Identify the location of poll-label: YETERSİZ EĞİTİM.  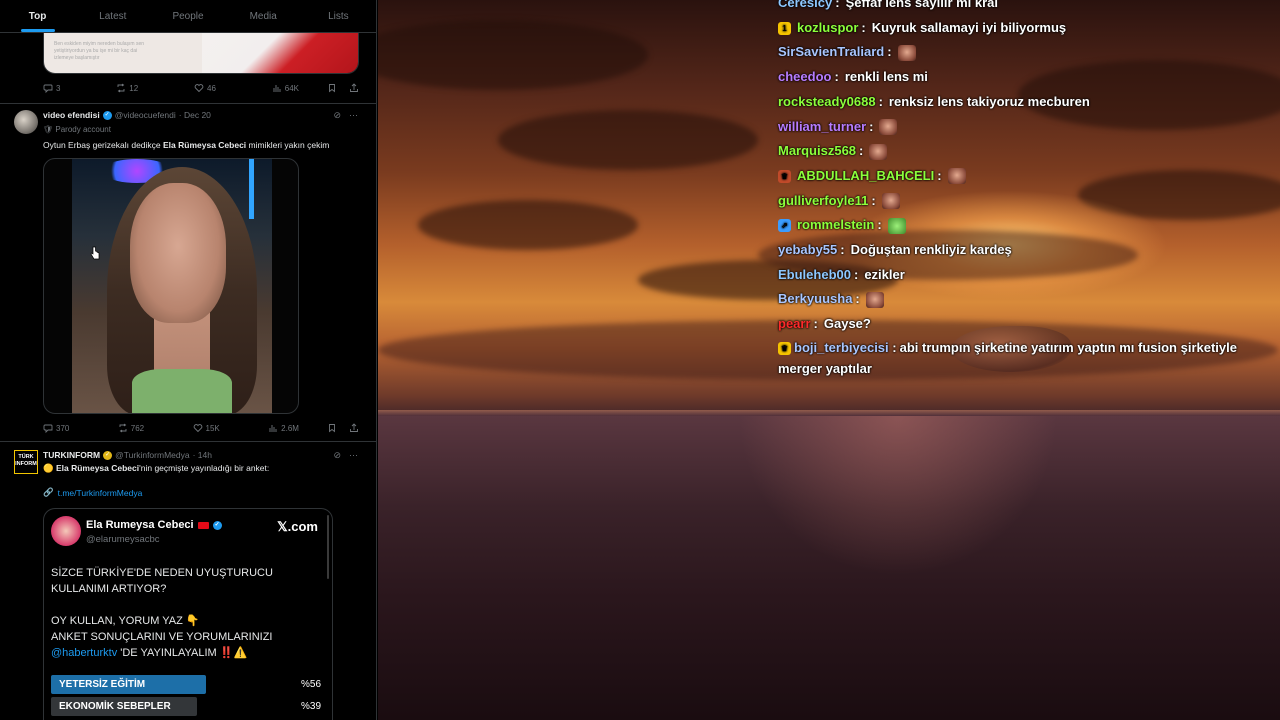
(102, 684).